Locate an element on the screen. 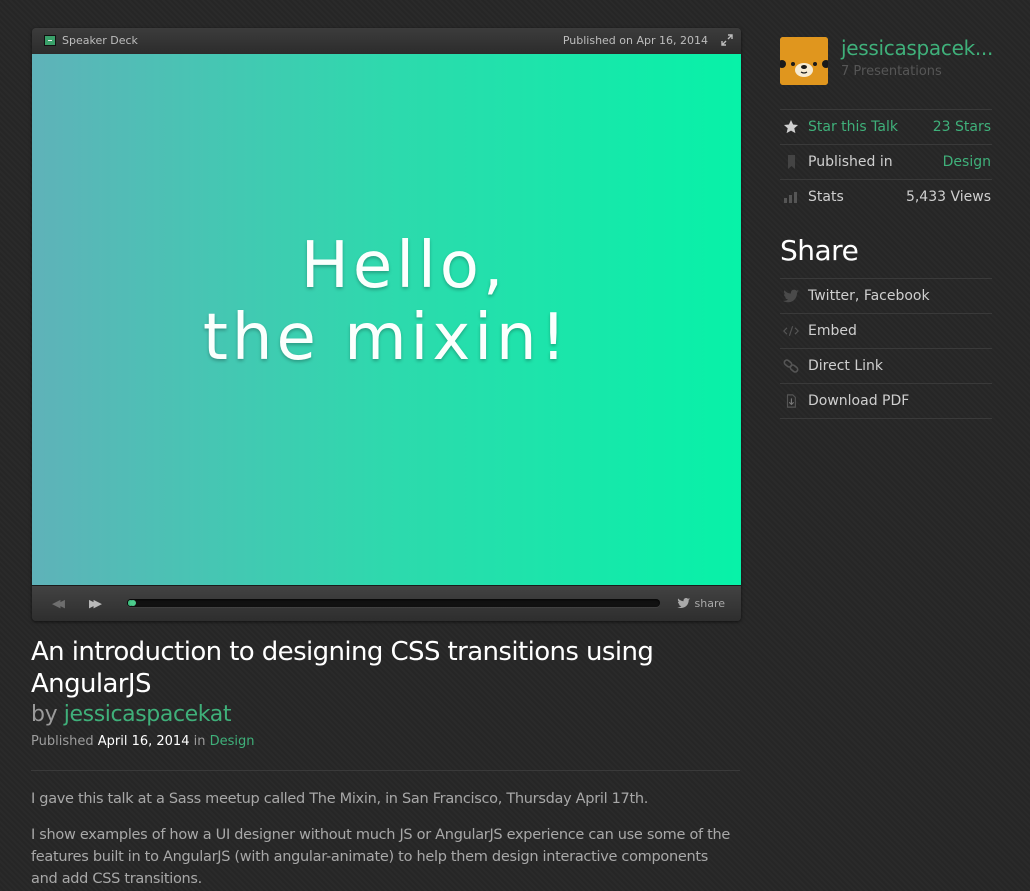 The height and width of the screenshot is (891, 1030). published-in-row: Published in Design is located at coordinates (886, 161).